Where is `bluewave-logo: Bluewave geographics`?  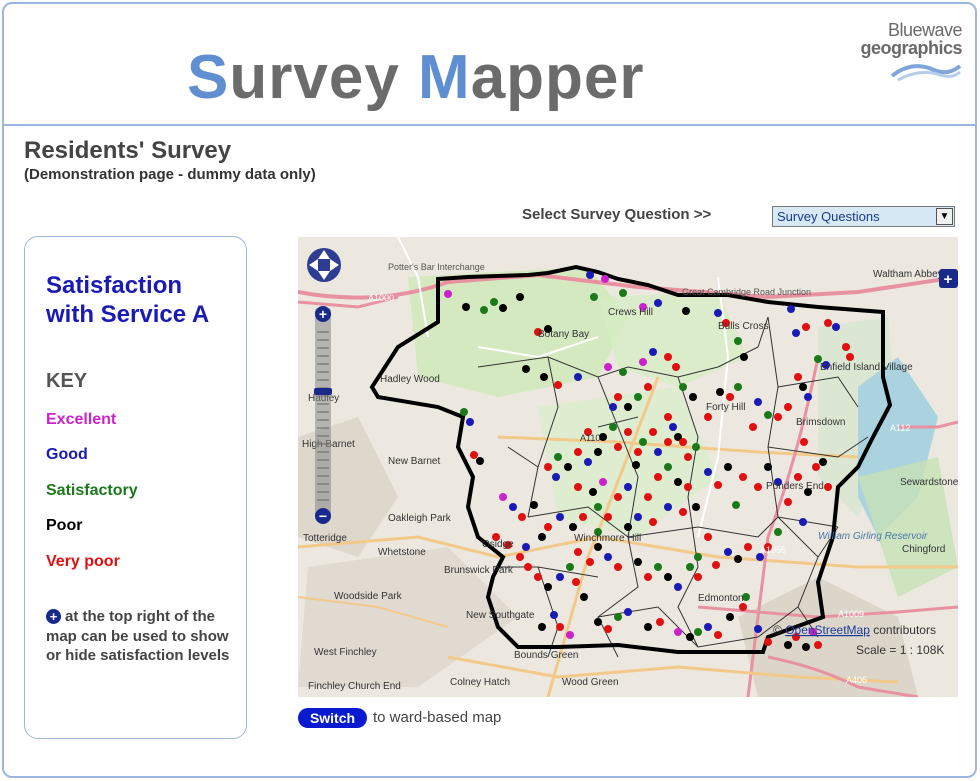 bluewave-logo: Bluewave geographics is located at coordinates (907, 51).